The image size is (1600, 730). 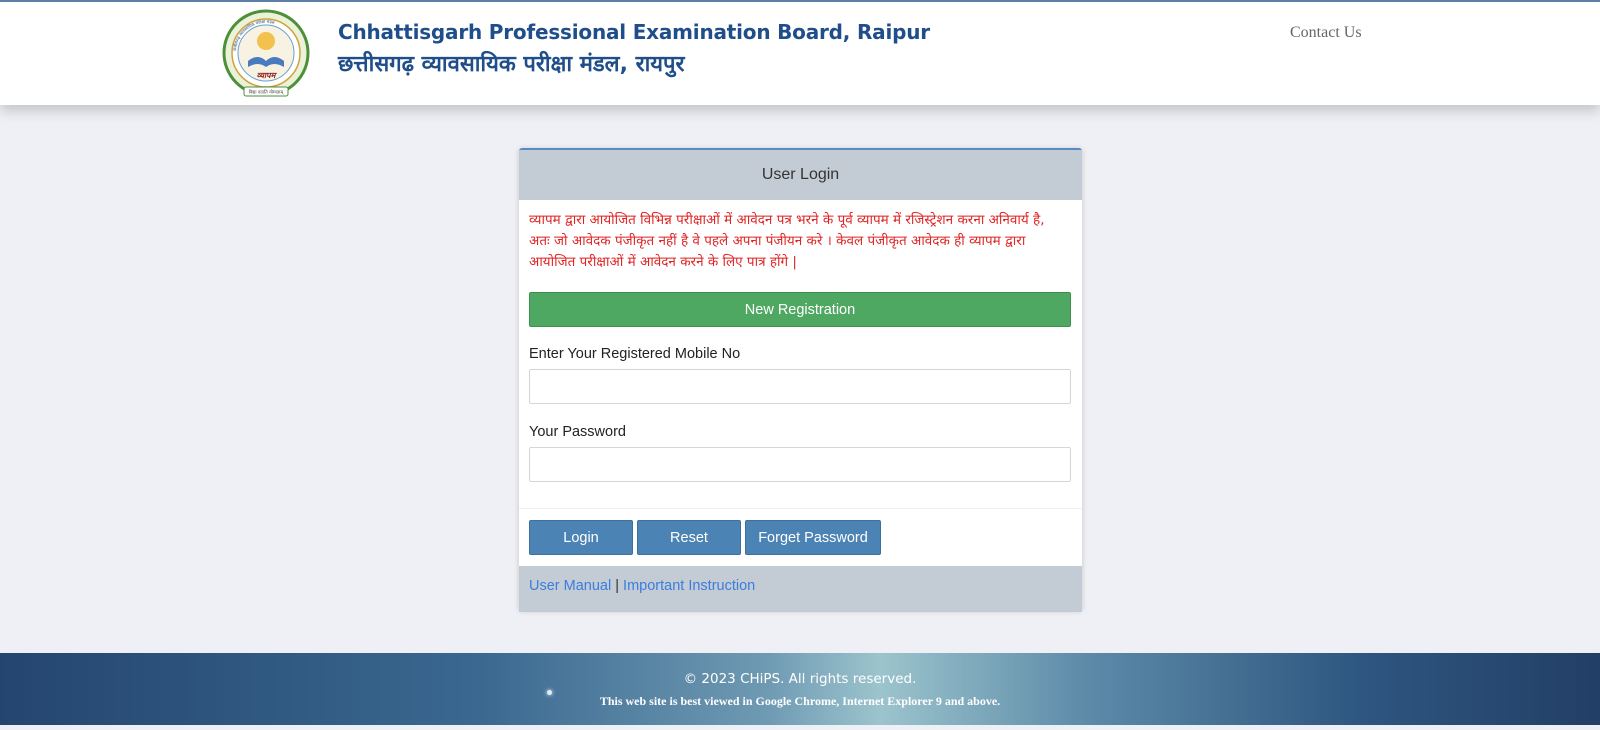 What do you see at coordinates (800, 589) in the screenshot?
I see `login-panel-footer: User Manual | Important Instruction` at bounding box center [800, 589].